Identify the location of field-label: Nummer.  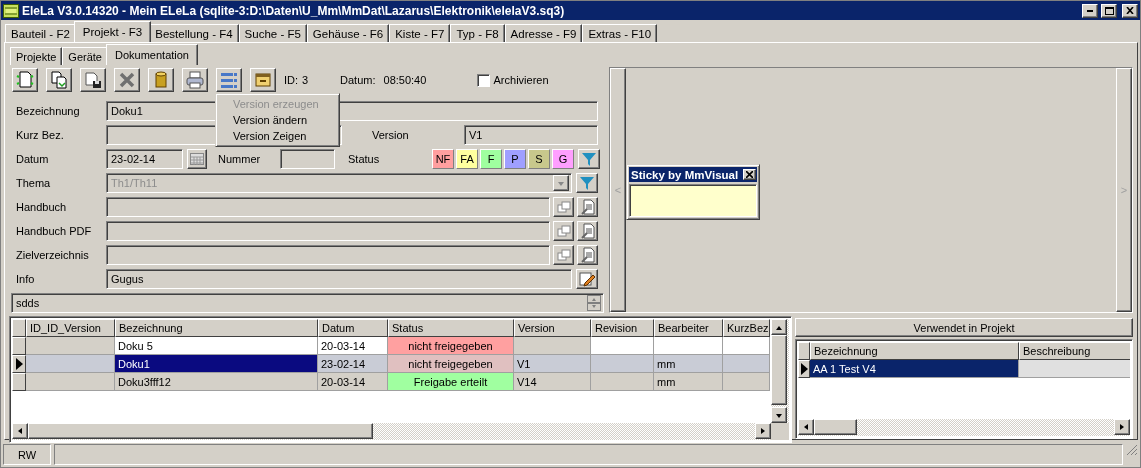
(240, 159).